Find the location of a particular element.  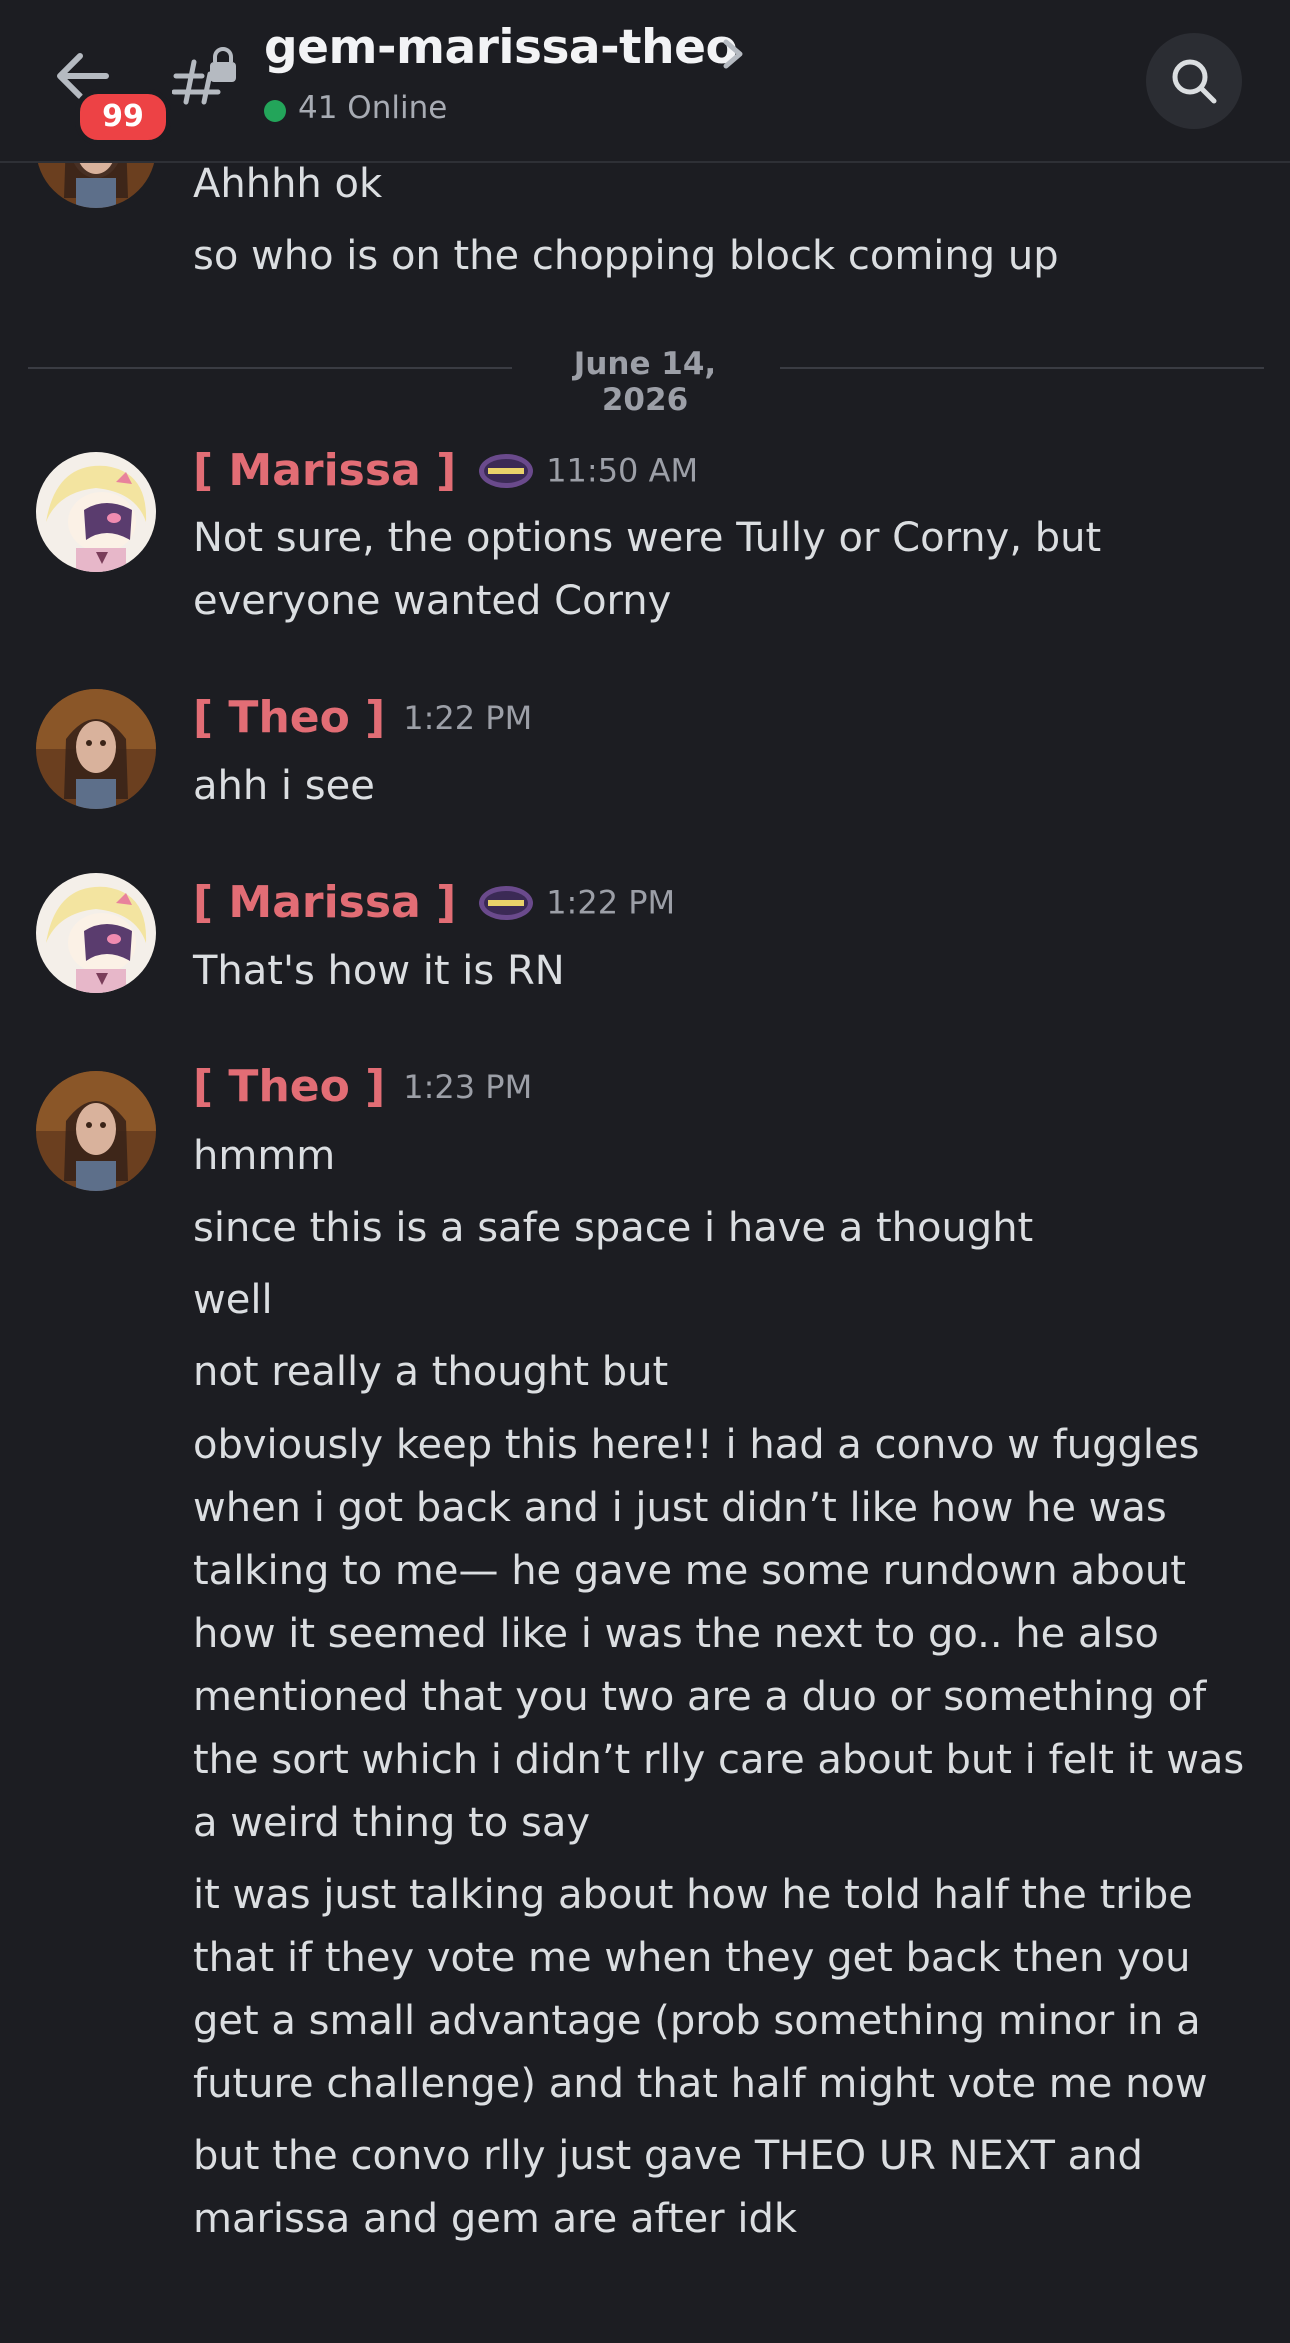

search-icon is located at coordinates (1194, 81).